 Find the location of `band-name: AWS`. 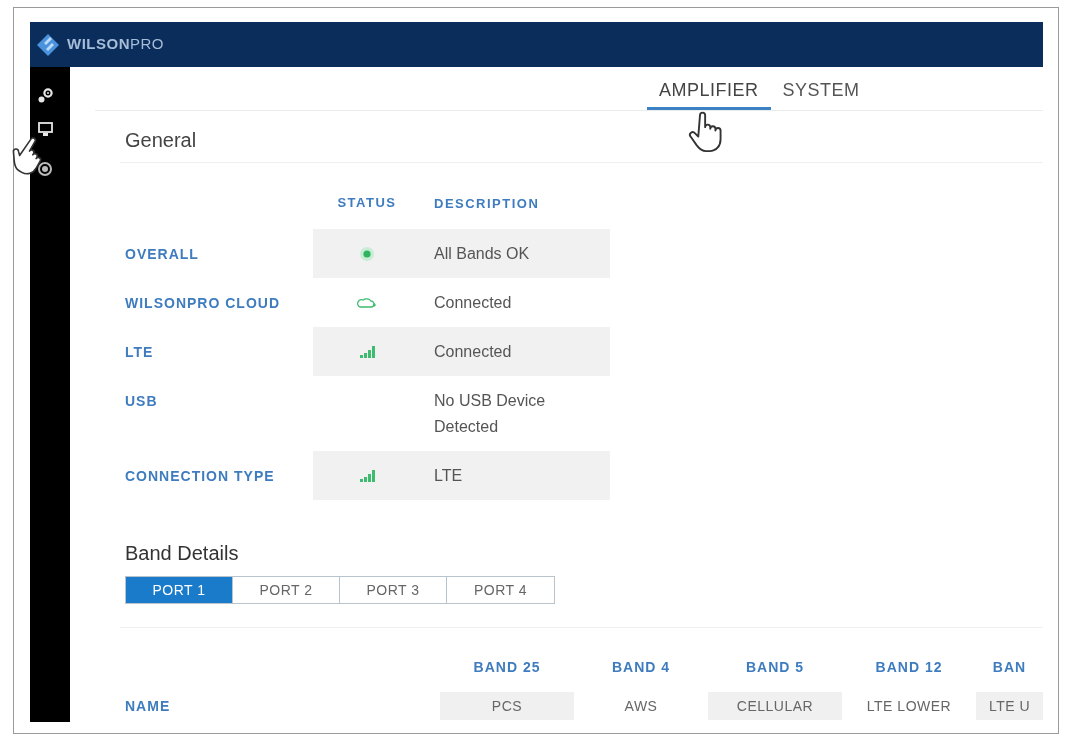

band-name: AWS is located at coordinates (641, 706).